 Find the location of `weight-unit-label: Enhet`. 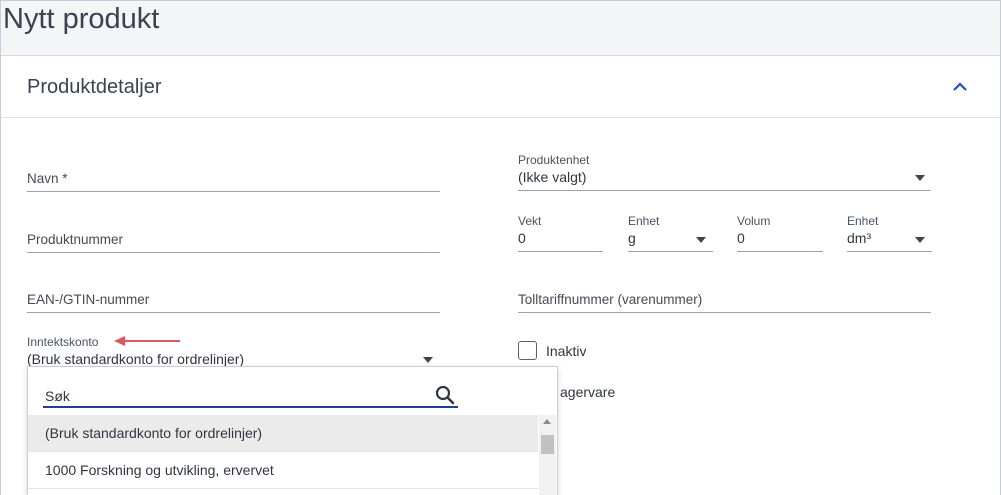

weight-unit-label: Enhet is located at coordinates (644, 221).